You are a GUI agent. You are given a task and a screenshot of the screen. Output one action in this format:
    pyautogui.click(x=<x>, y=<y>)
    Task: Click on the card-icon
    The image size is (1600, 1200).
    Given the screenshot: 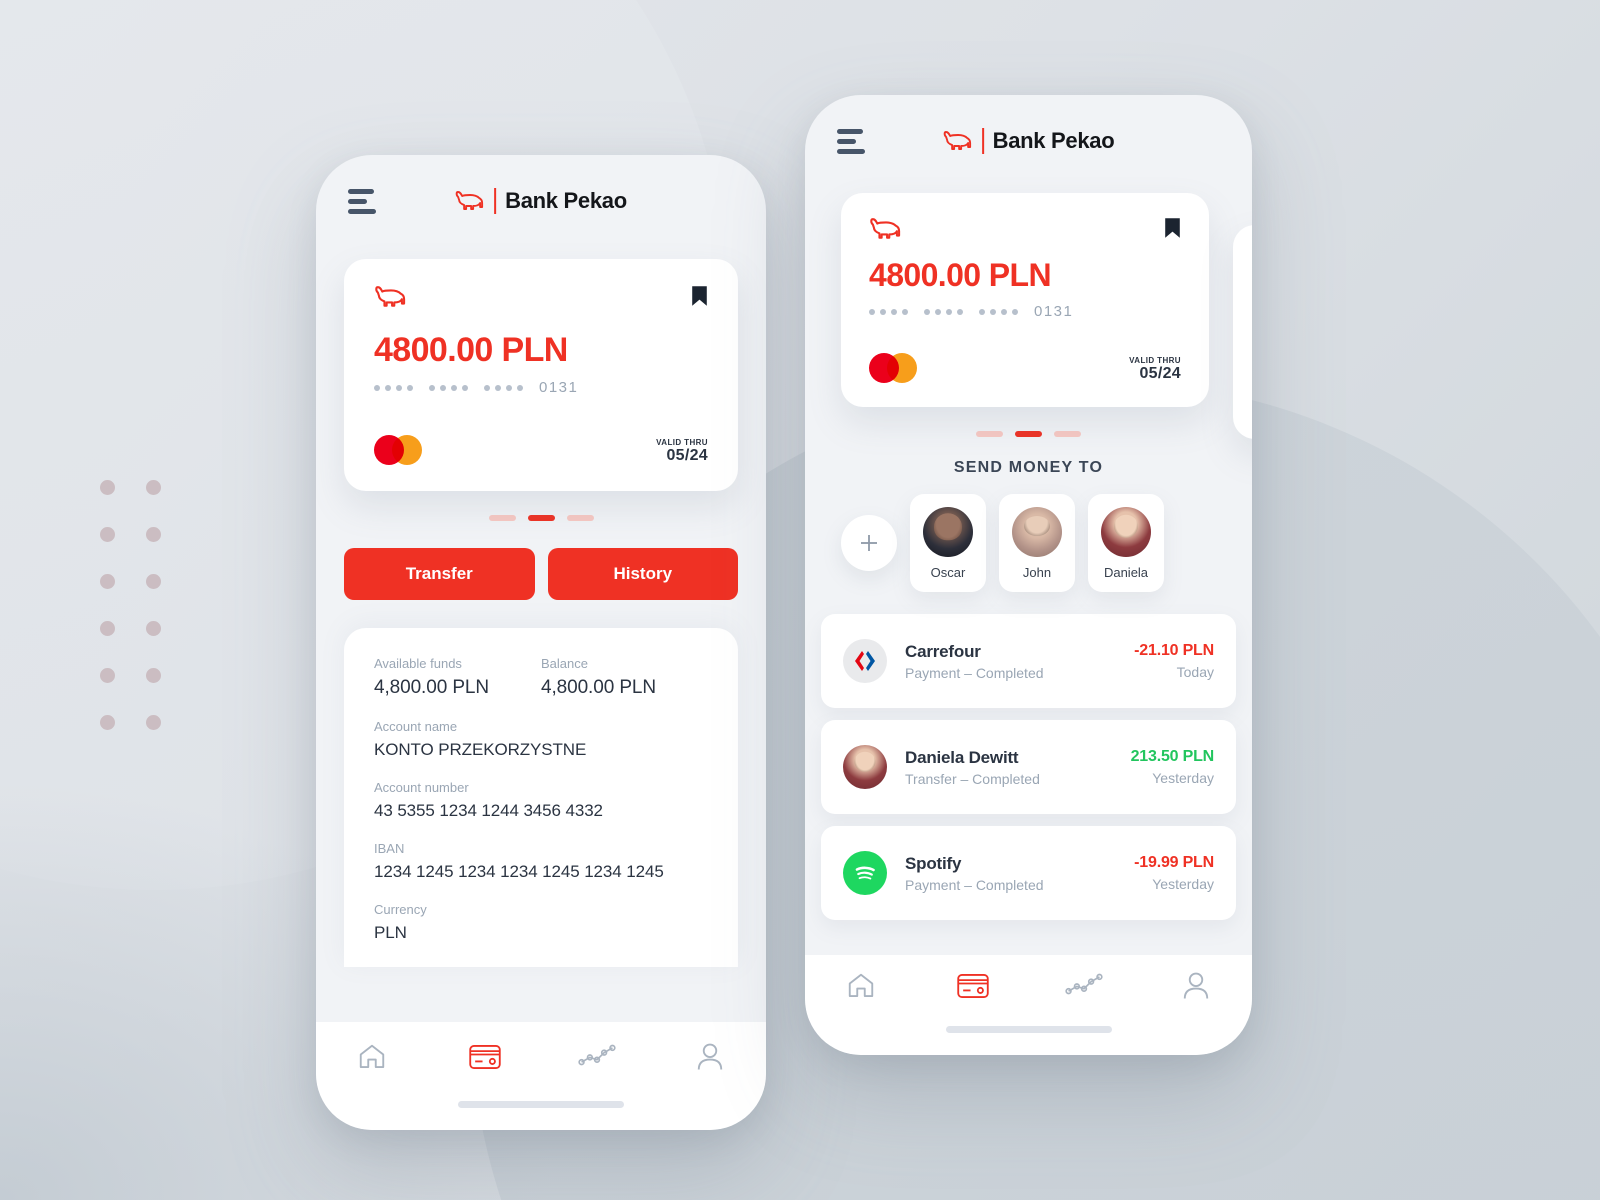 What is the action you would take?
    pyautogui.click(x=485, y=1057)
    